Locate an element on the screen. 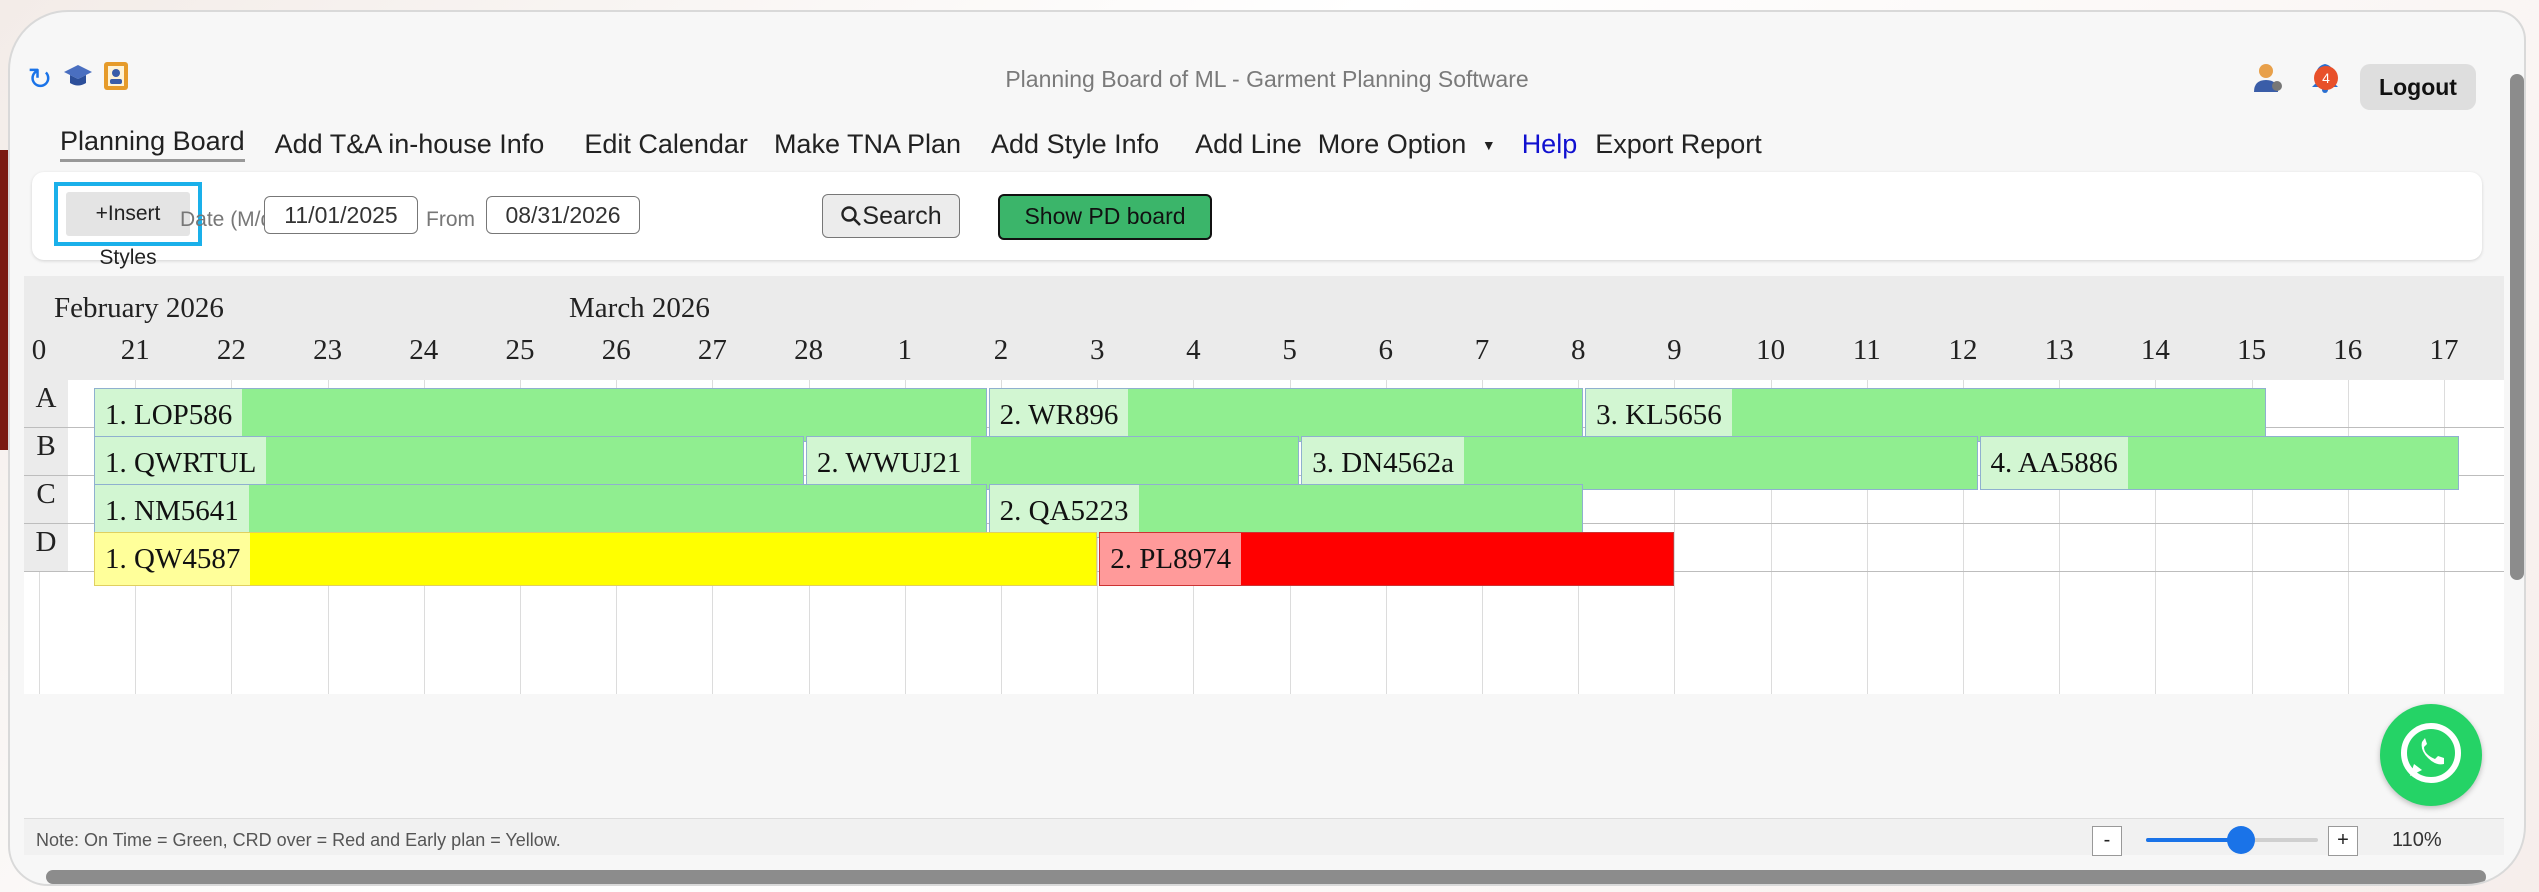 This screenshot has width=2539, height=892. vertical-scrollbar is located at coordinates (2517, 327).